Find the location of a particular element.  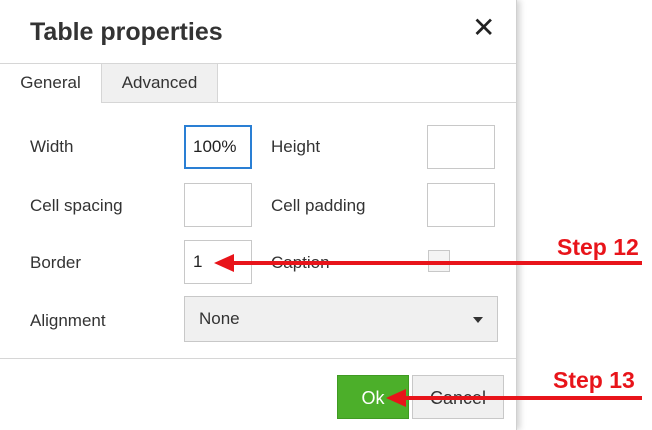

cancel-button: Cancel is located at coordinates (458, 397).